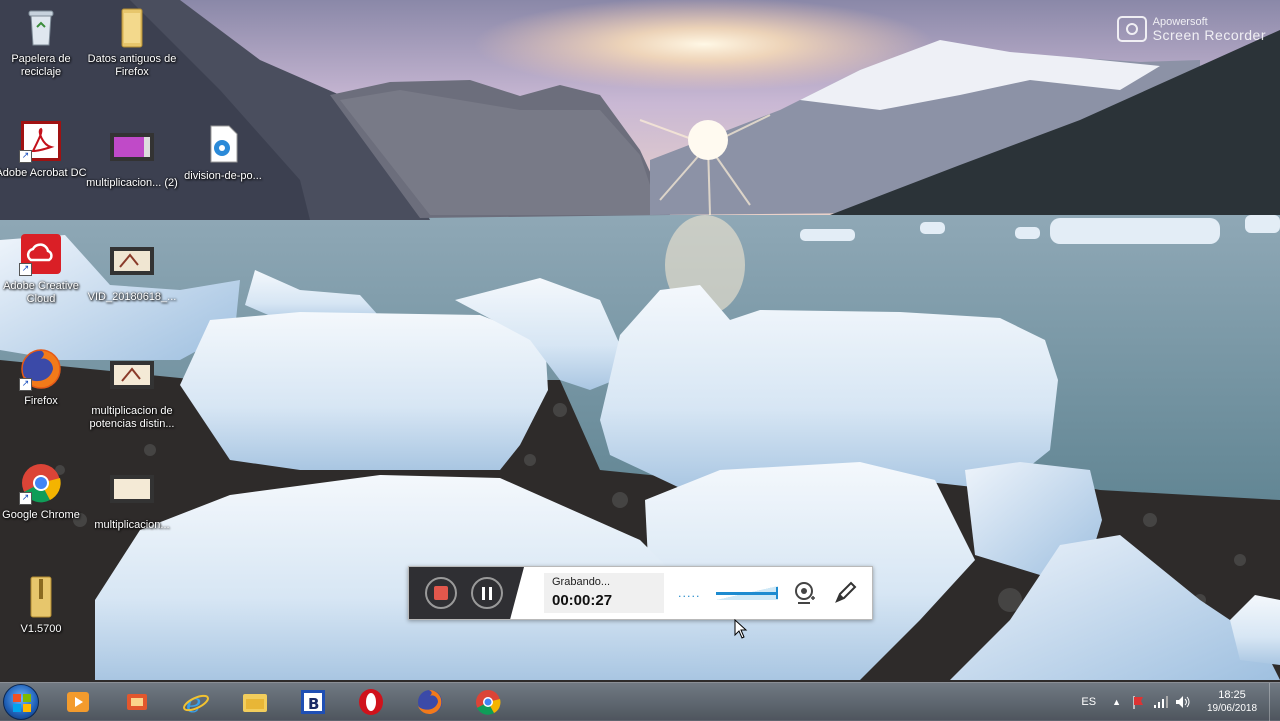  What do you see at coordinates (1161, 702) in the screenshot?
I see `network-signal-icon` at bounding box center [1161, 702].